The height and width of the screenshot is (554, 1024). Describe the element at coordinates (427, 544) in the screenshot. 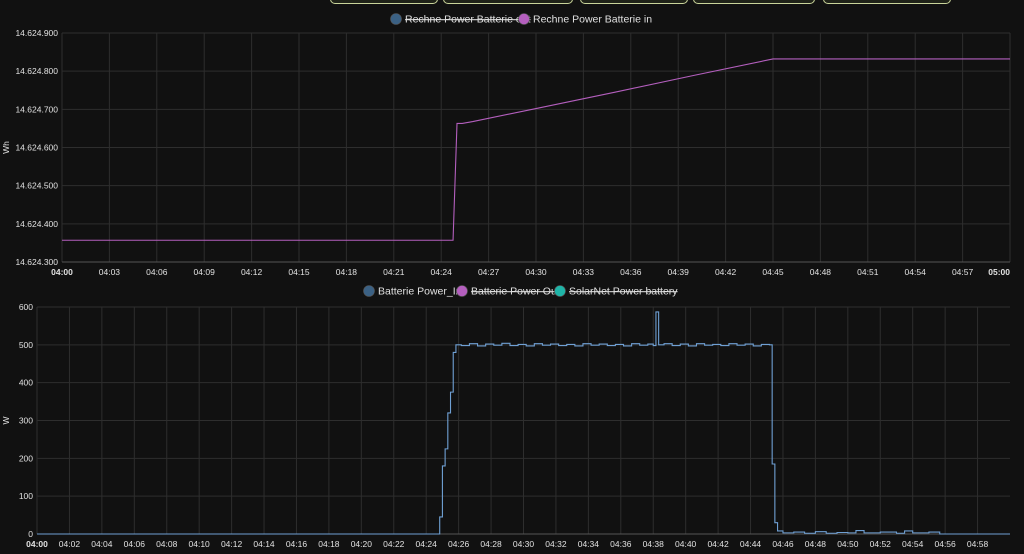

I see `chart2-x-tick-label: 04:24` at that location.